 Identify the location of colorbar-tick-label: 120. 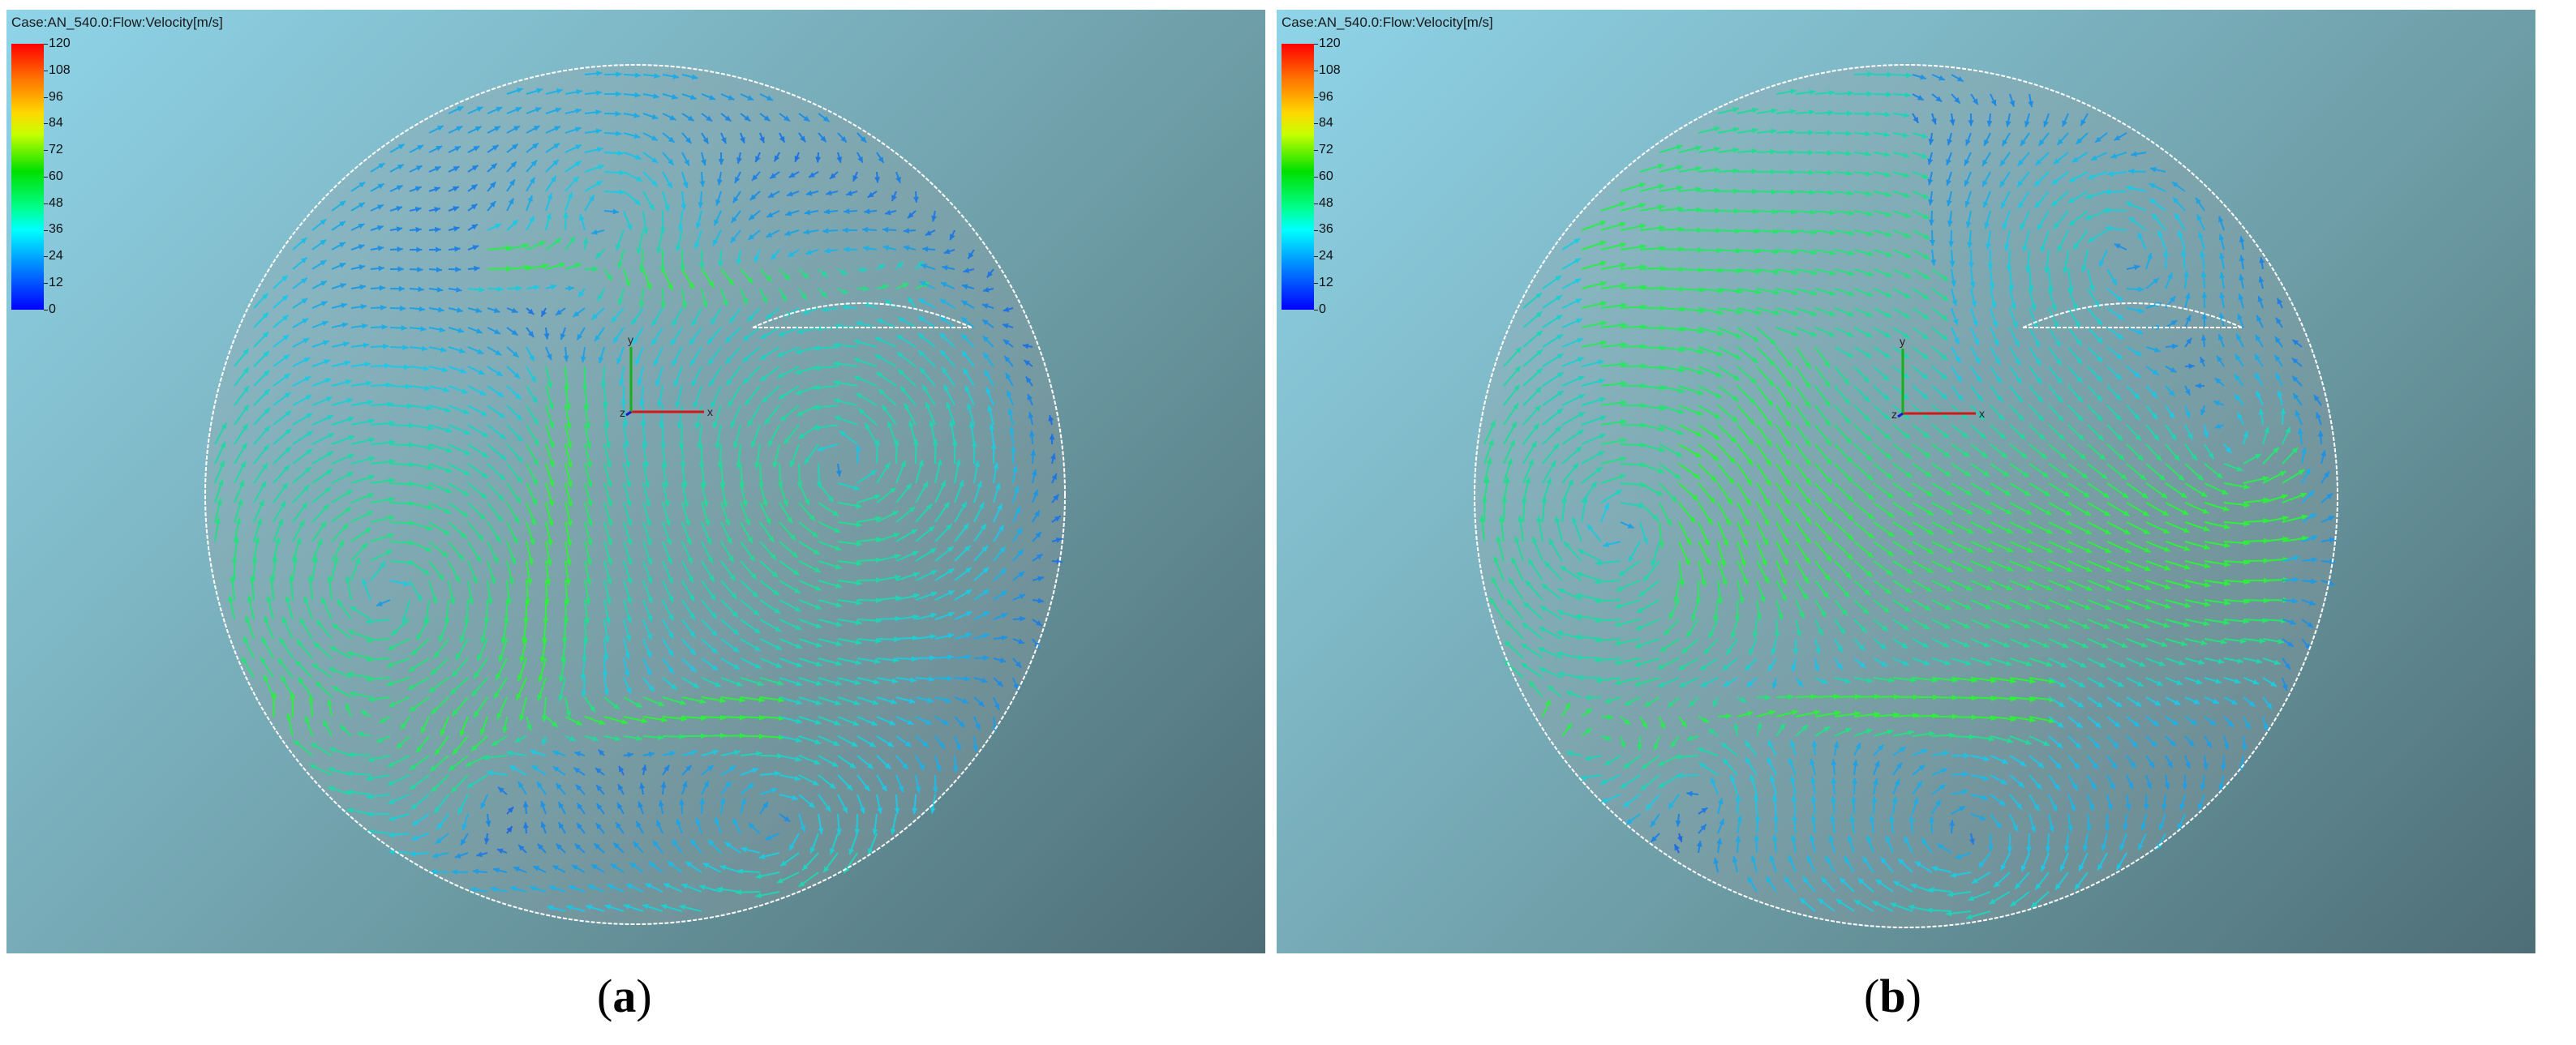
(60, 43).